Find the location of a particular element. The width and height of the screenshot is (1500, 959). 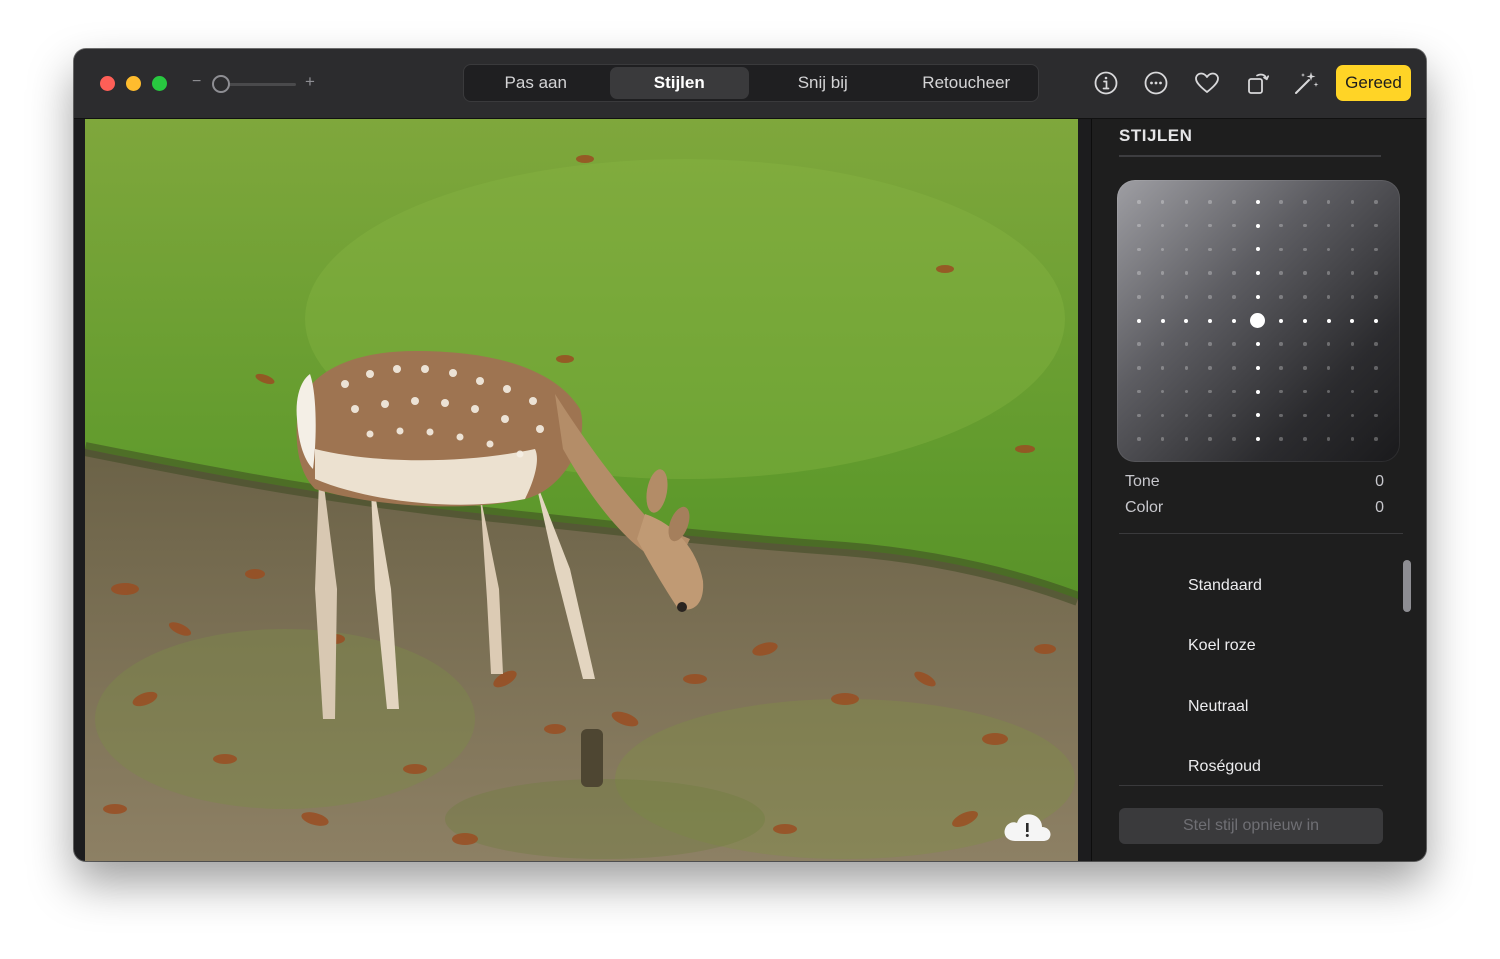

reset-style-button: Stel stijl opnieuw in is located at coordinates (1251, 826).